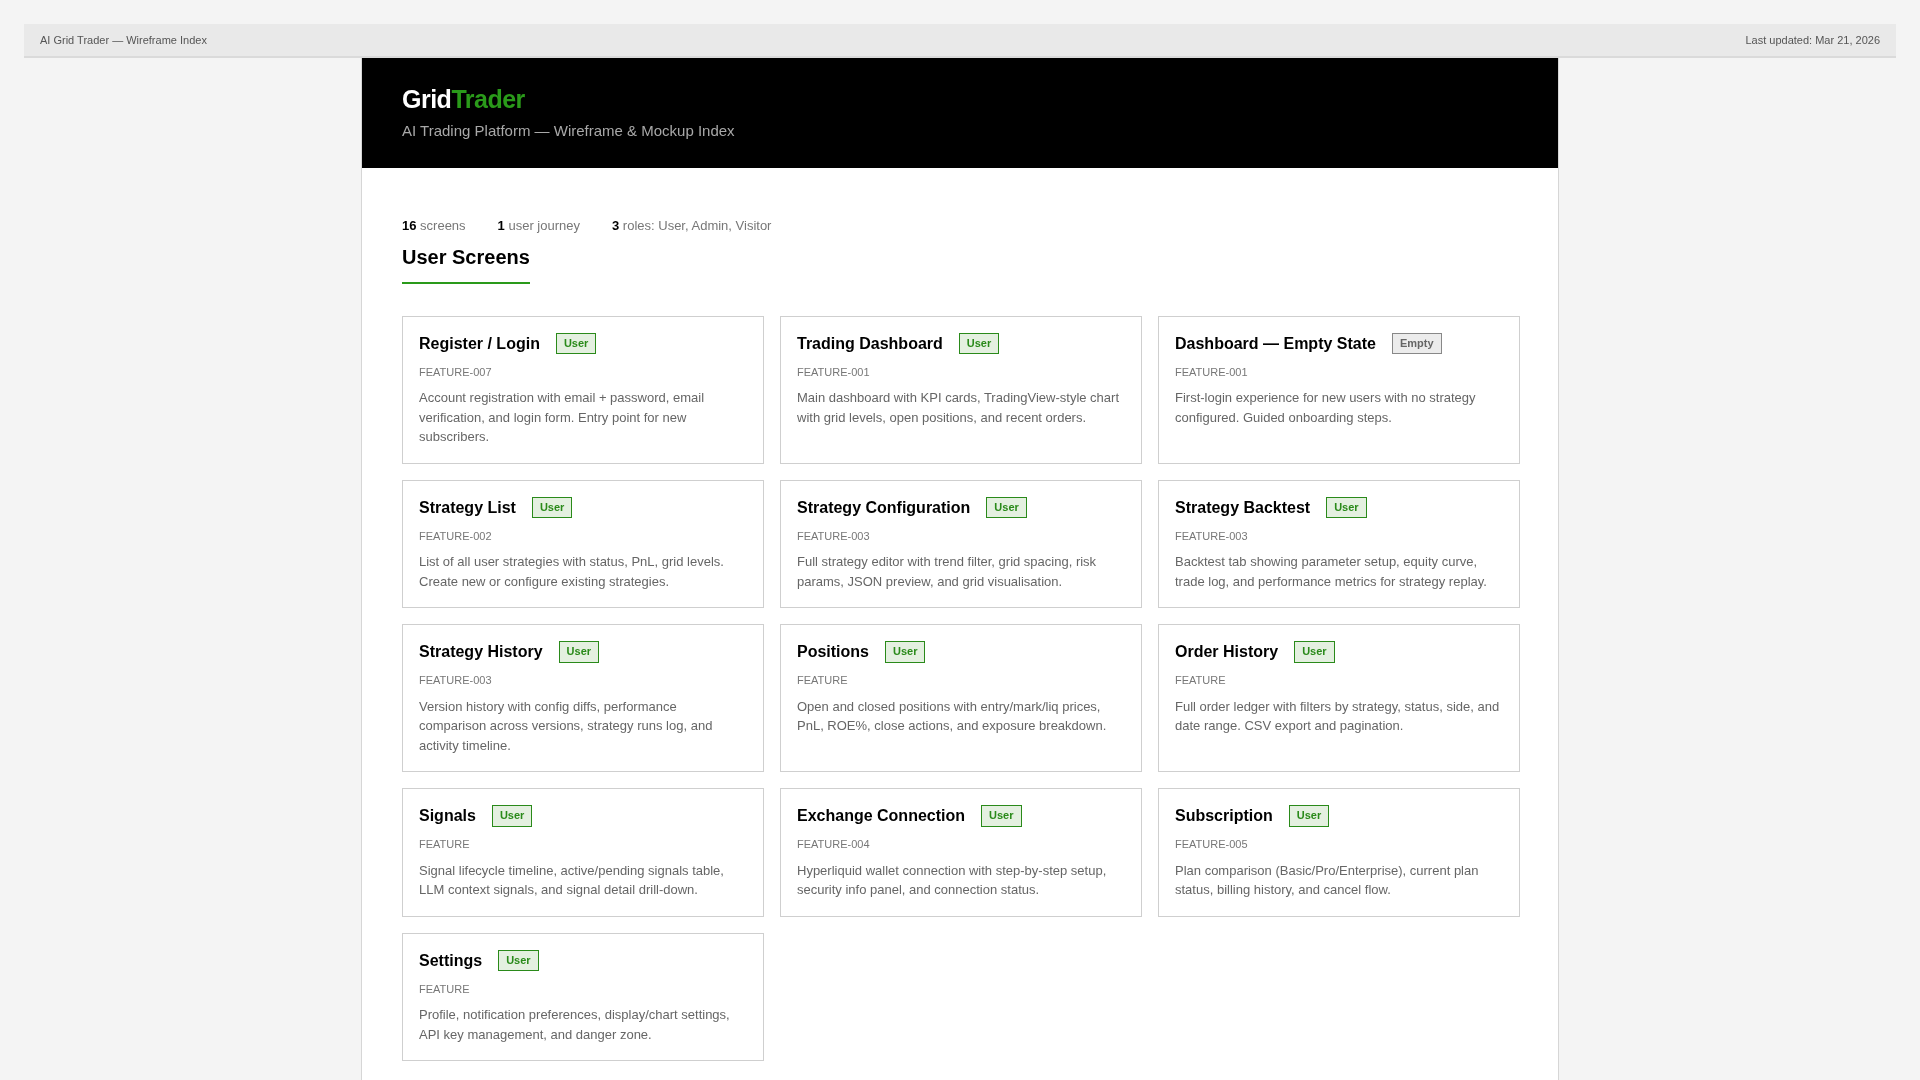  What do you see at coordinates (456, 372) in the screenshot?
I see `feature-id: FEATURE-007` at bounding box center [456, 372].